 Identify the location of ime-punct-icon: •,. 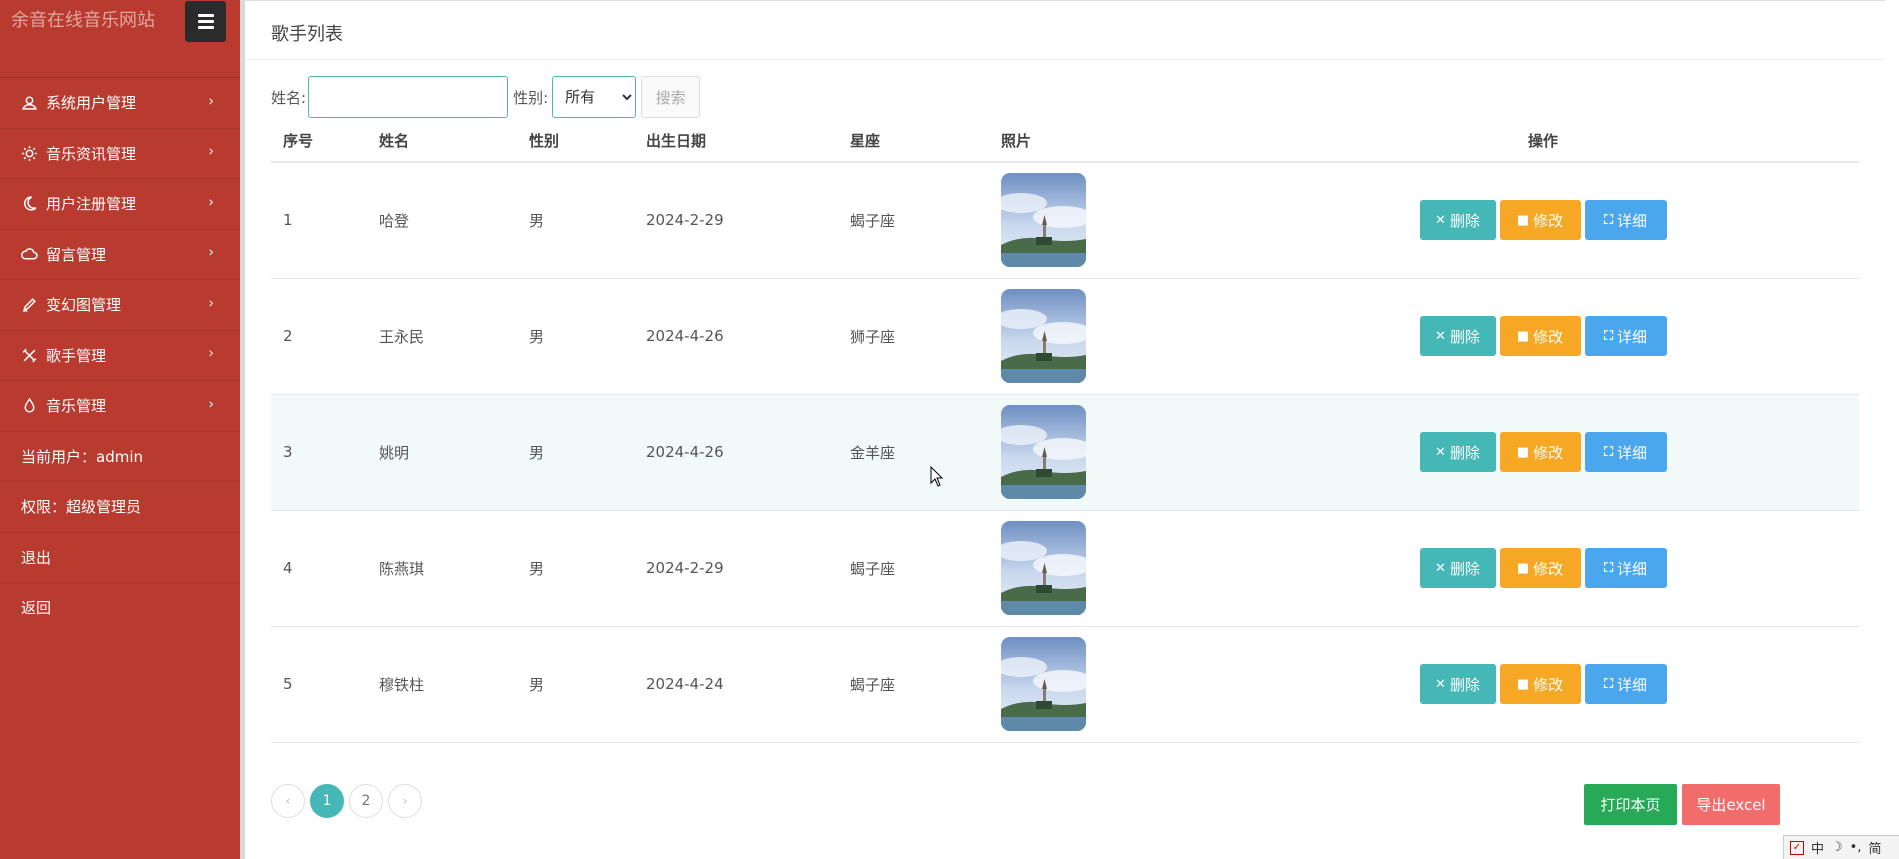
(1855, 847).